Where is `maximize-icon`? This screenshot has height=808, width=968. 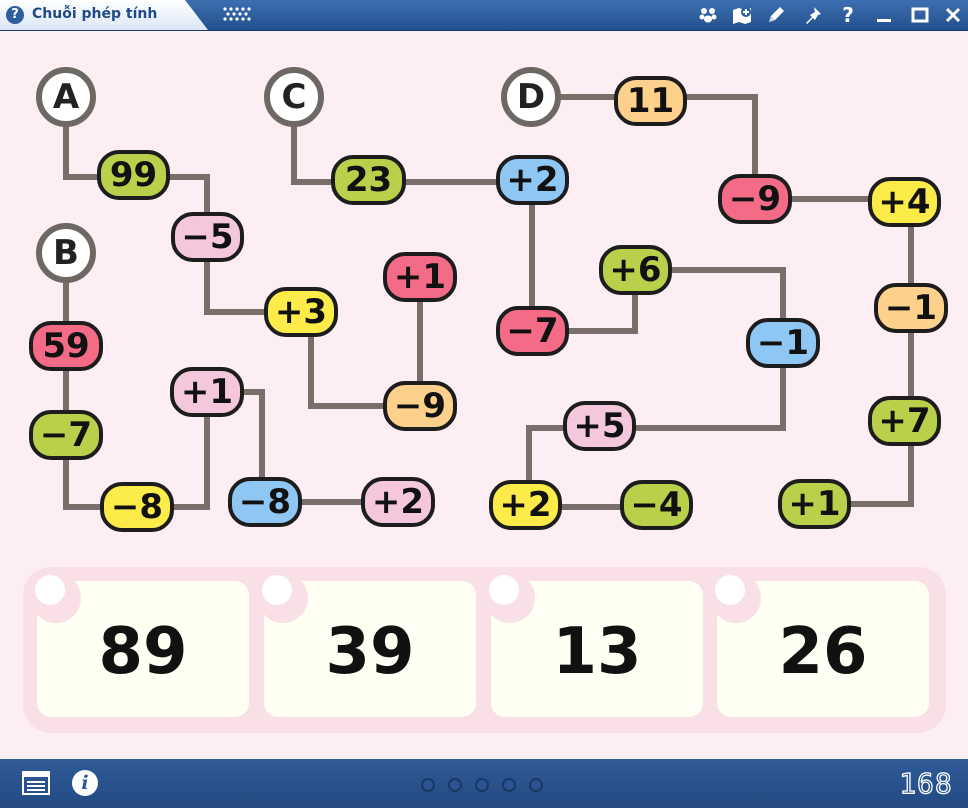 maximize-icon is located at coordinates (920, 15).